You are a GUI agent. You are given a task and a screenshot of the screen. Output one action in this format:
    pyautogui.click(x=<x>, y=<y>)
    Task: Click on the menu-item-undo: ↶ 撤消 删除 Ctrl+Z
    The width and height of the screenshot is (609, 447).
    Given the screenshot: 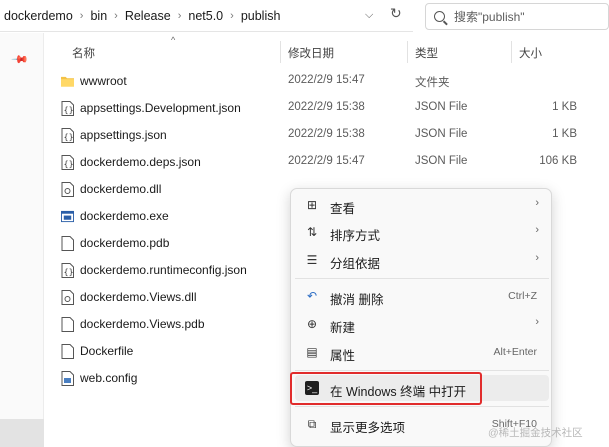 What is the action you would take?
    pyautogui.click(x=422, y=296)
    